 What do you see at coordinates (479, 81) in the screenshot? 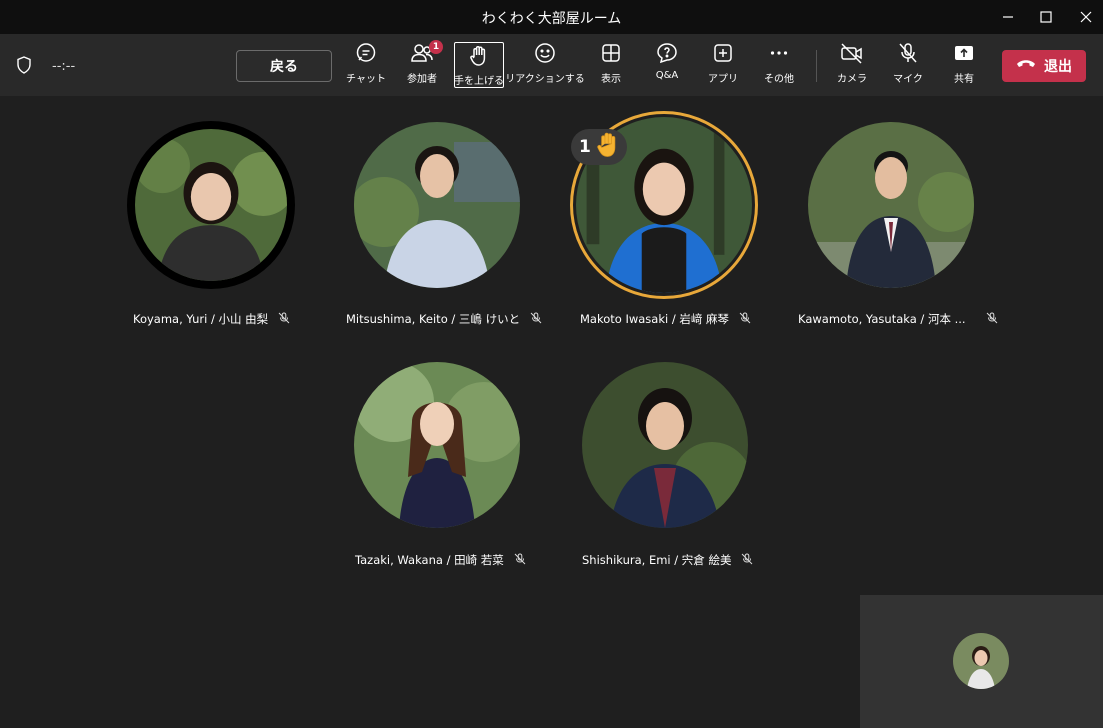
I see `raise-hand-label: 手を上げる` at bounding box center [479, 81].